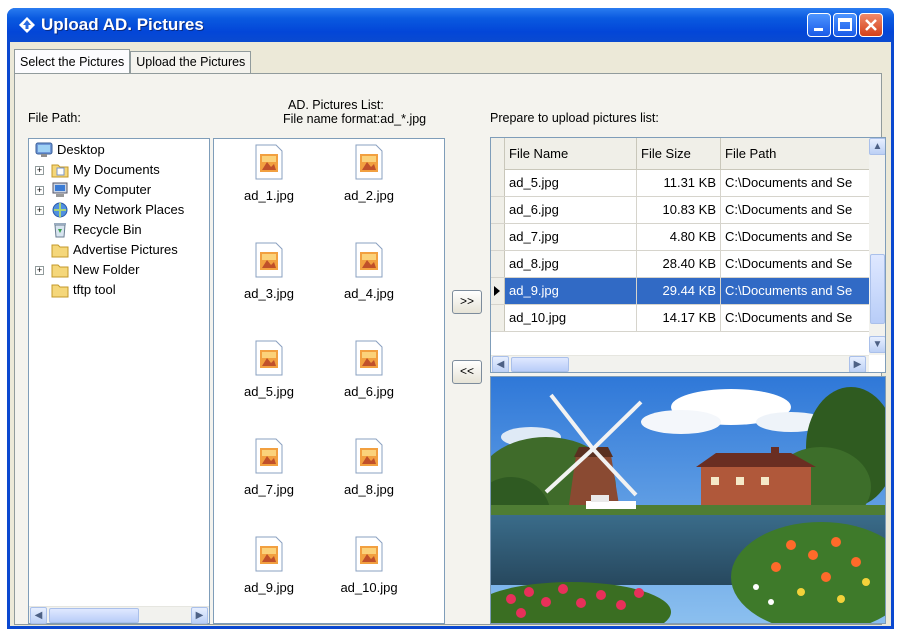 Image resolution: width=899 pixels, height=632 pixels. I want to click on folder-documents-icon, so click(60, 171).